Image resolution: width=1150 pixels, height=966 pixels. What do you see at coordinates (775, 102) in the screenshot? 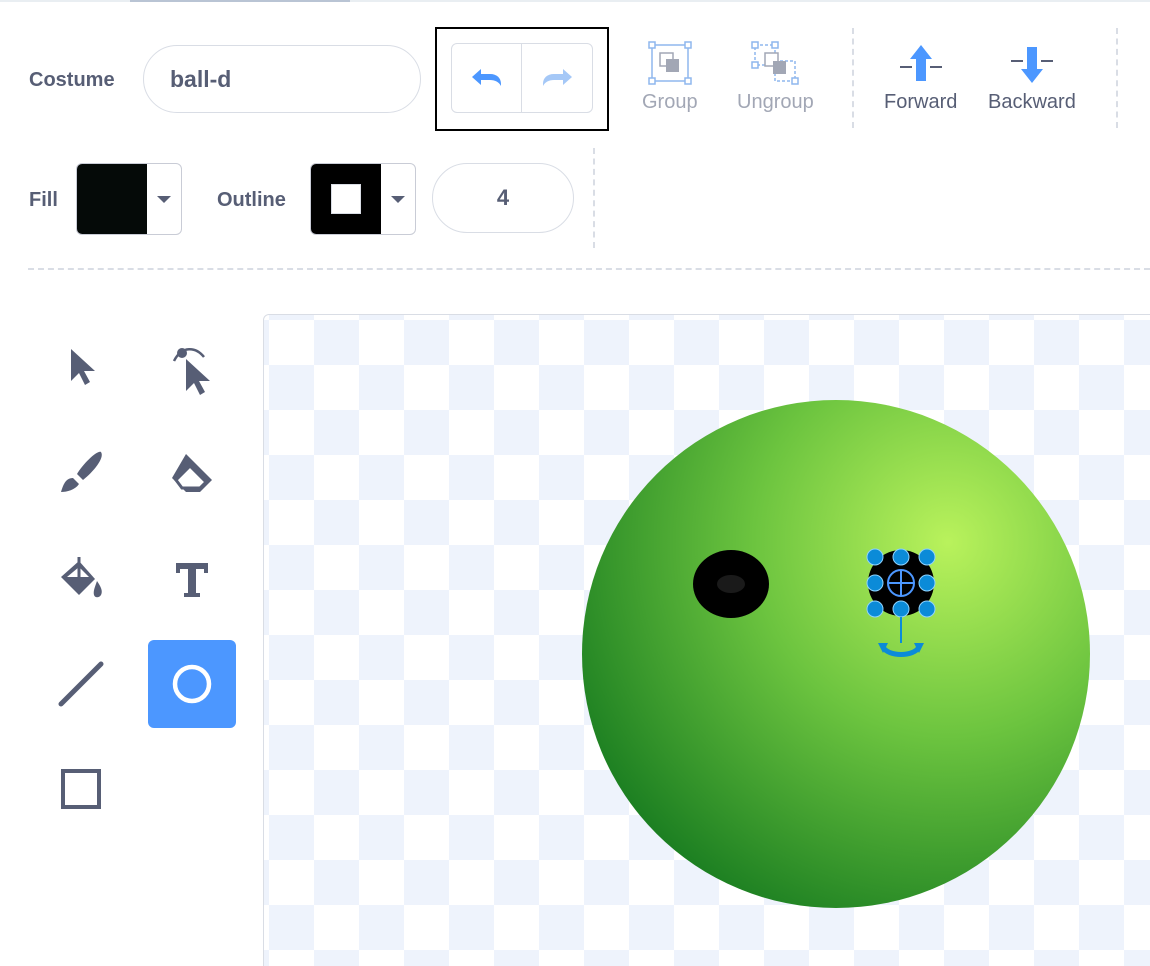
I see `ungroup-label: Ungroup` at bounding box center [775, 102].